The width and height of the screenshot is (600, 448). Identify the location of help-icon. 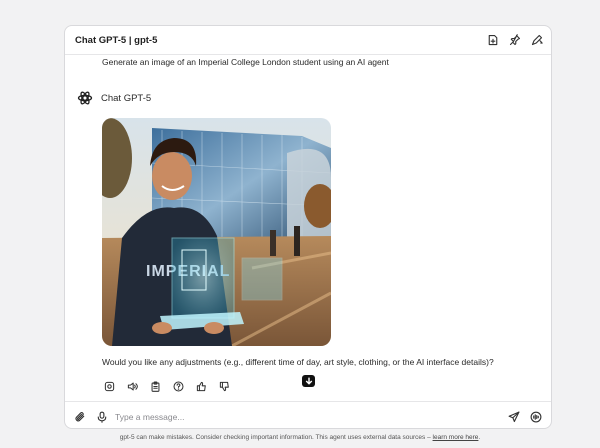
(178, 386).